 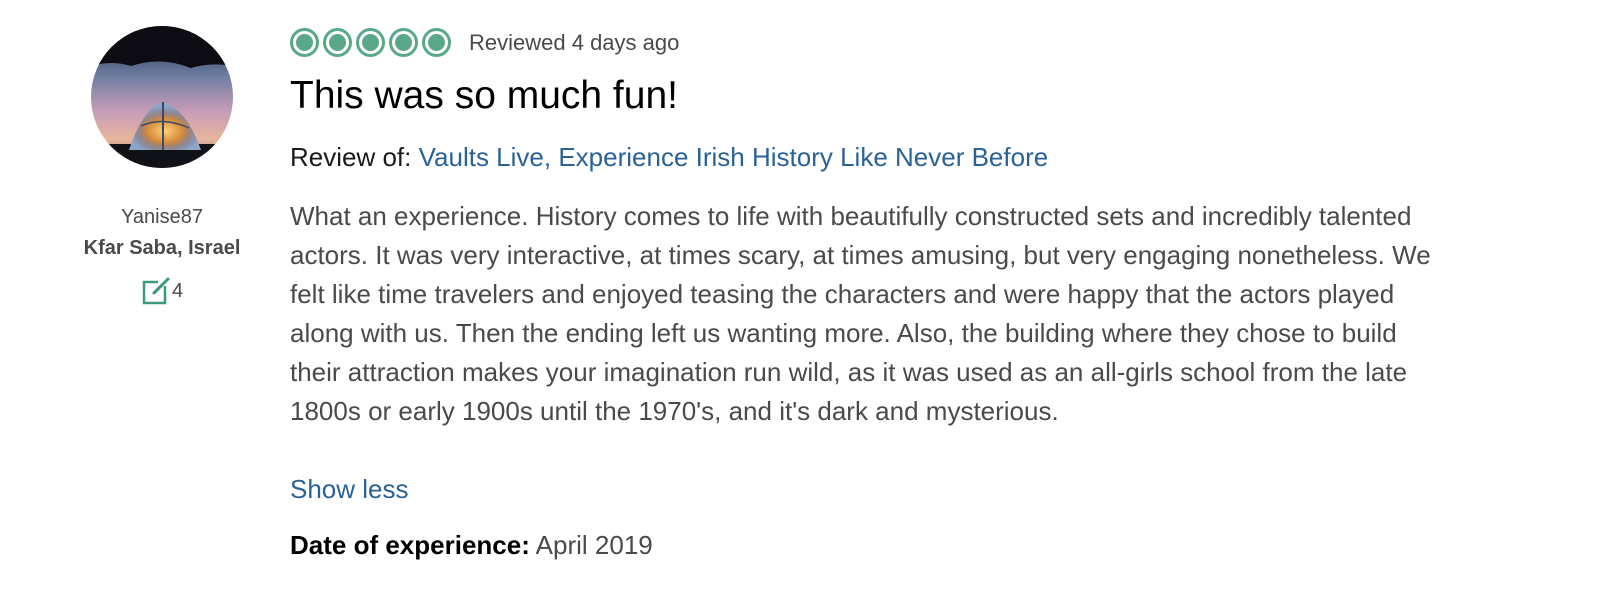 What do you see at coordinates (351, 157) in the screenshot?
I see `review-of-label: Review of:` at bounding box center [351, 157].